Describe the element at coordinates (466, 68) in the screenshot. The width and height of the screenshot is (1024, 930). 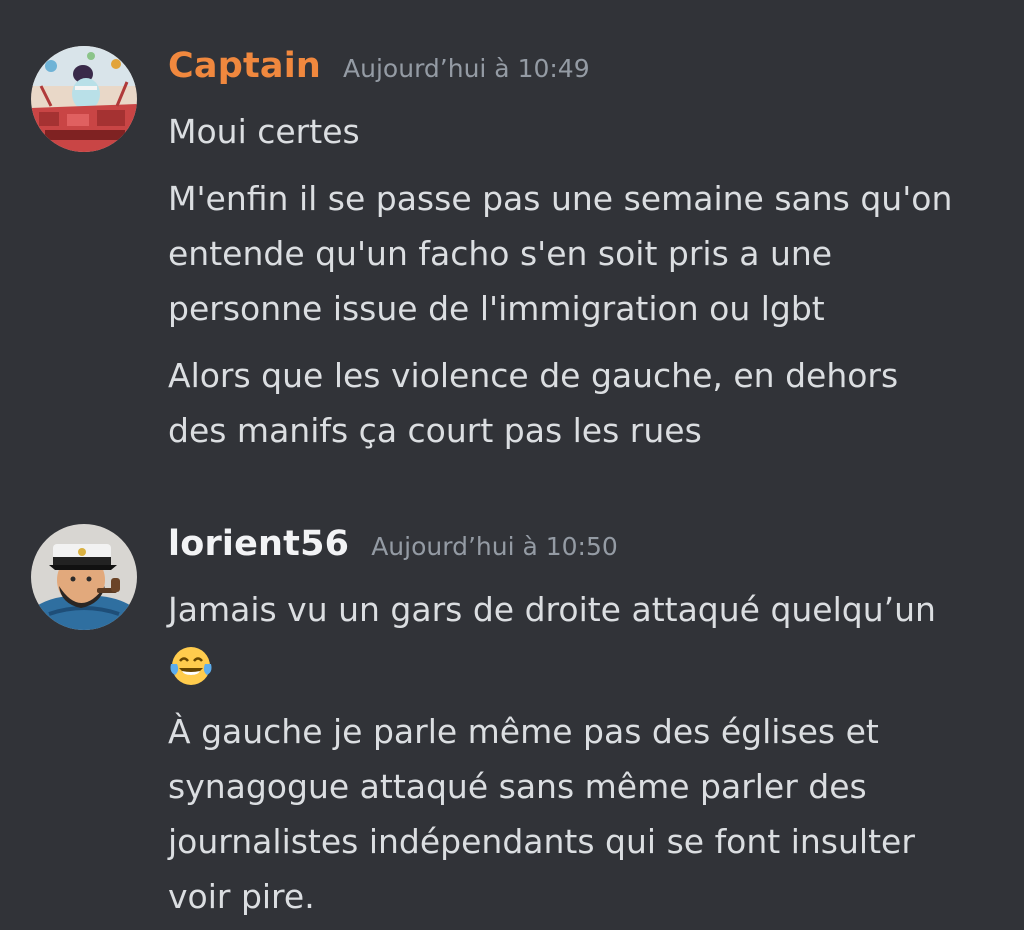
I see `timestamp: Aujourd’hui à 10:49` at that location.